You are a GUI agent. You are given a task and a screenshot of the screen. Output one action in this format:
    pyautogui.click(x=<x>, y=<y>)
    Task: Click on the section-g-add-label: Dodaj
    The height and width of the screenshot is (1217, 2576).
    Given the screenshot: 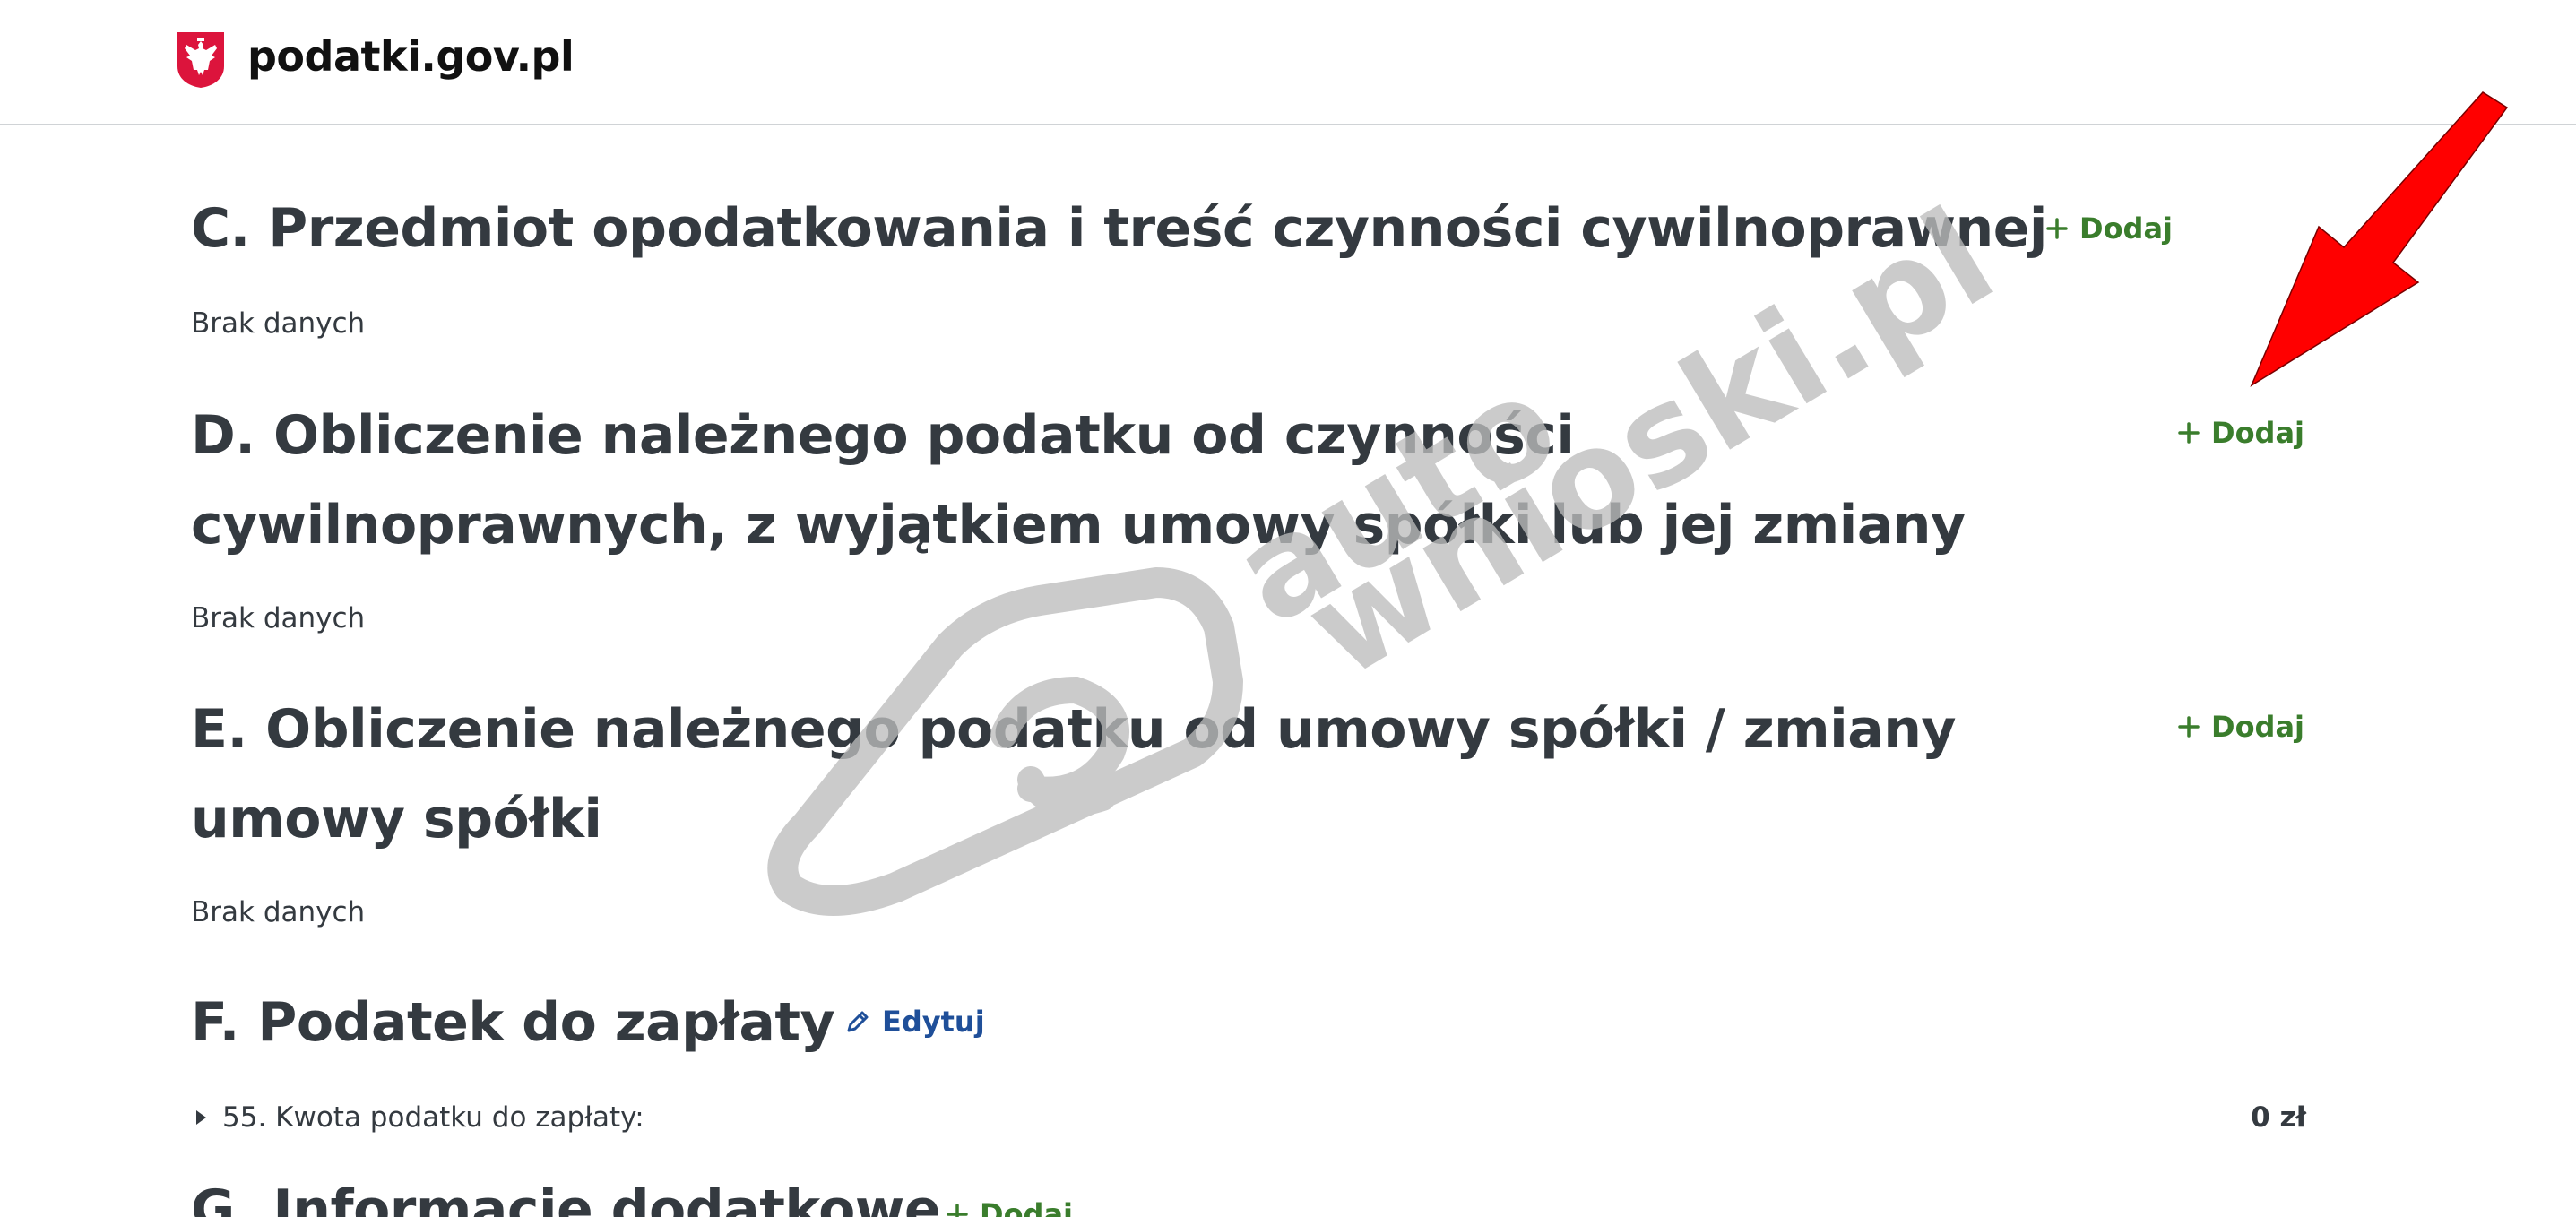 What is the action you would take?
    pyautogui.click(x=1027, y=1207)
    